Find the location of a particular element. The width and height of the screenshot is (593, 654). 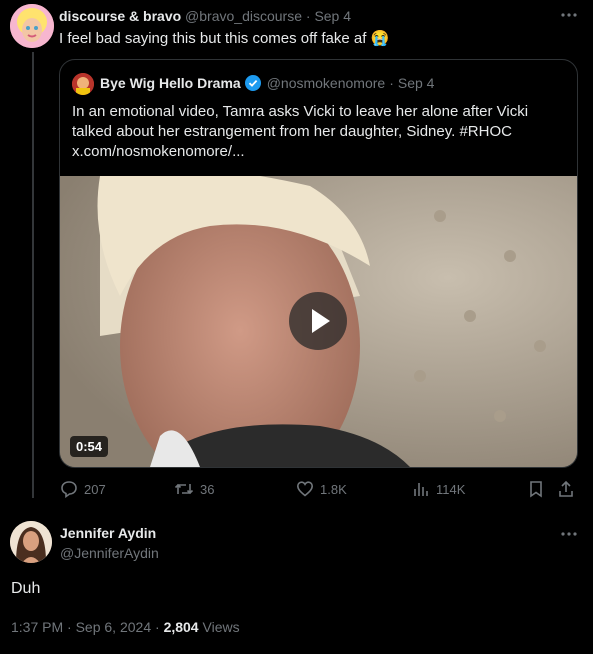

like-count: 1.8K is located at coordinates (333, 489).